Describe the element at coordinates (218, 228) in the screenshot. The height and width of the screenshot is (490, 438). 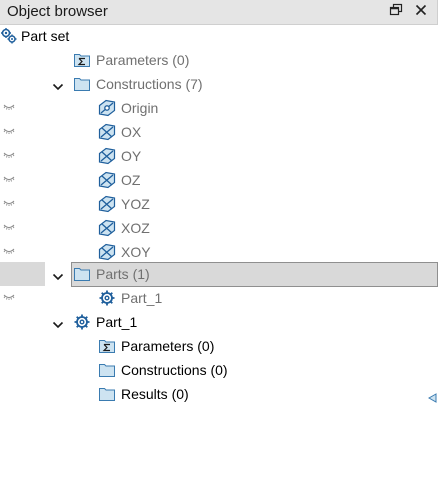
I see `tree-item-construction: XOZ` at that location.